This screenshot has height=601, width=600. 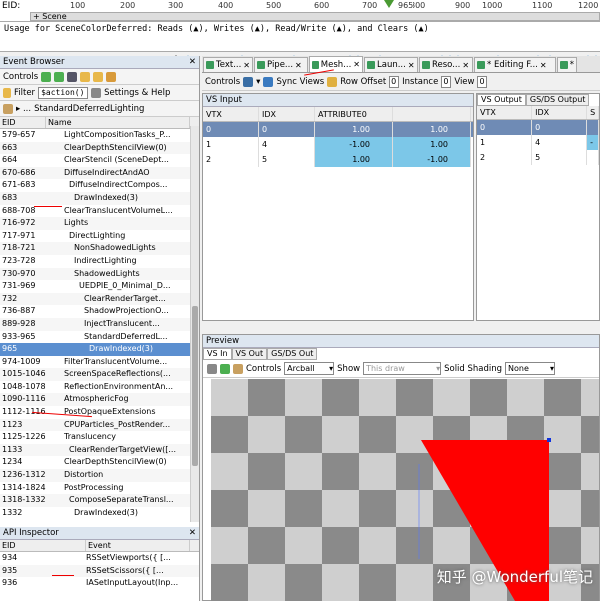 What do you see at coordinates (268, 81) in the screenshot?
I see `sync-views-icon` at bounding box center [268, 81].